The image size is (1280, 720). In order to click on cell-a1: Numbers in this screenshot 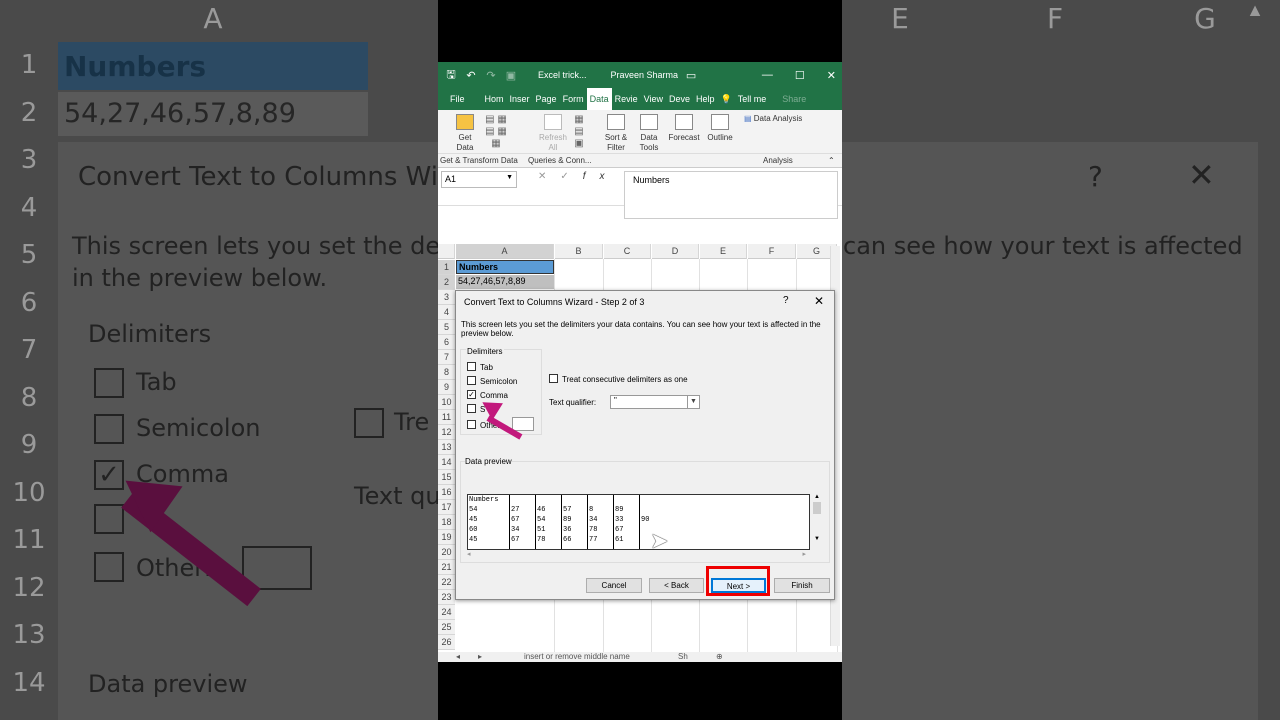, I will do `click(505, 267)`.